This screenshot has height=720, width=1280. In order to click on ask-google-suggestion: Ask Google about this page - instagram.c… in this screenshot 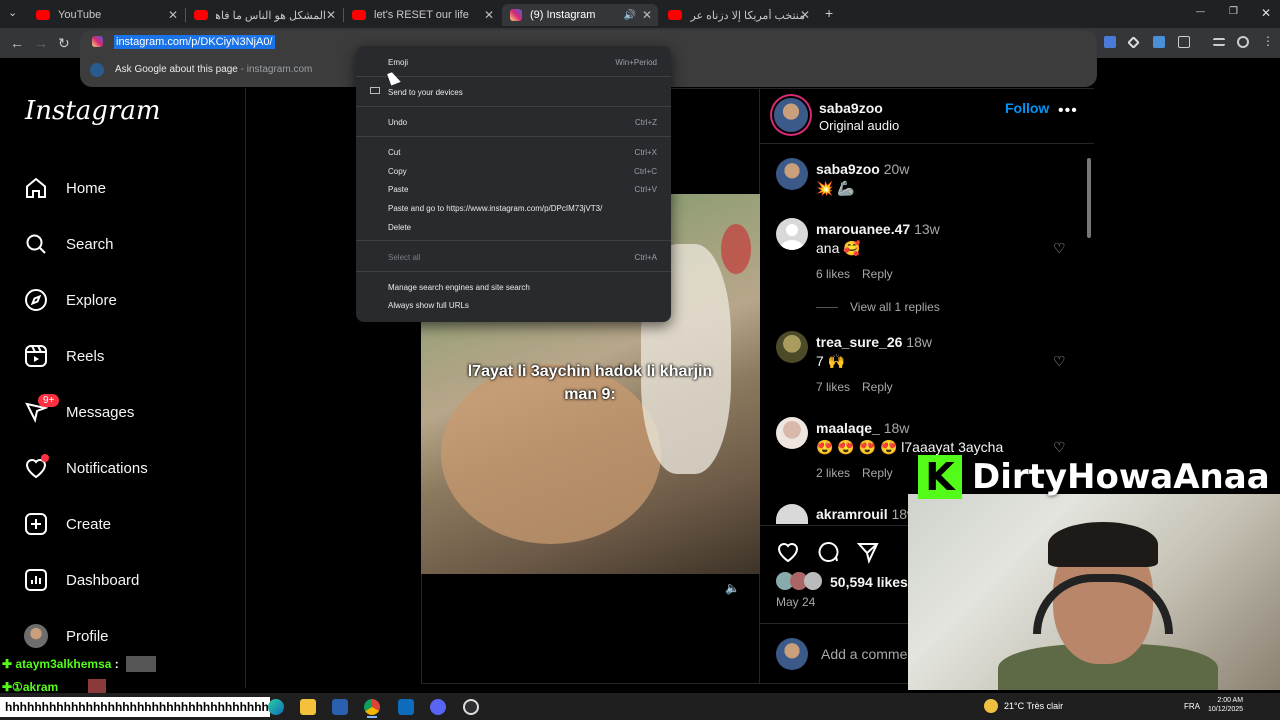, I will do `click(213, 69)`.